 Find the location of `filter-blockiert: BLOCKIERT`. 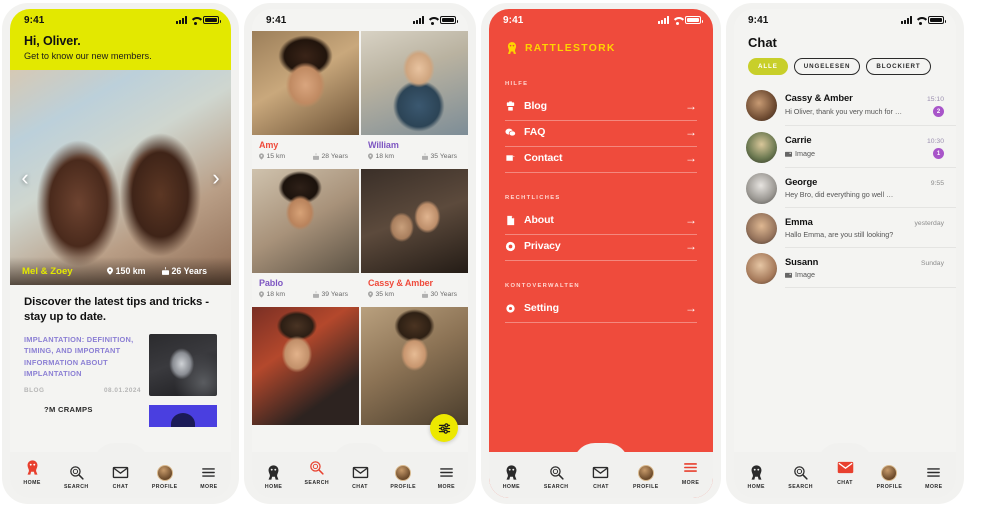

filter-blockiert: BLOCKIERT is located at coordinates (898, 66).